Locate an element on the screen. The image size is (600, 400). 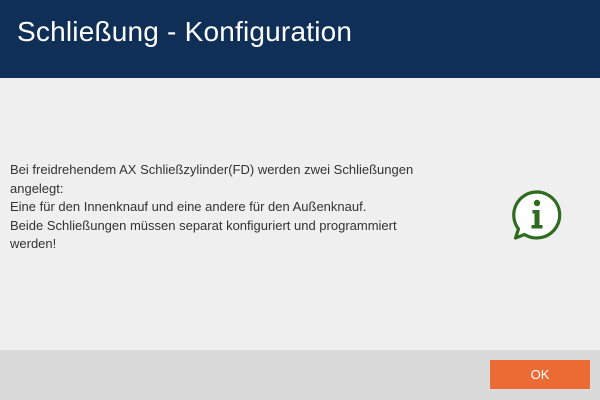
message-line: angelegt: is located at coordinates (37, 188).